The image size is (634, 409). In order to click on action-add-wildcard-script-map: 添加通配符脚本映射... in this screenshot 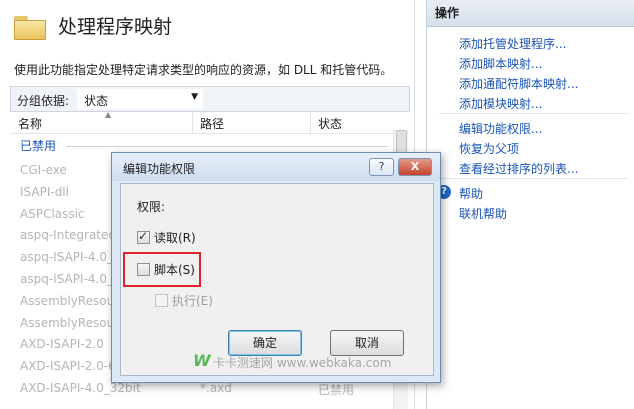, I will do `click(518, 83)`.